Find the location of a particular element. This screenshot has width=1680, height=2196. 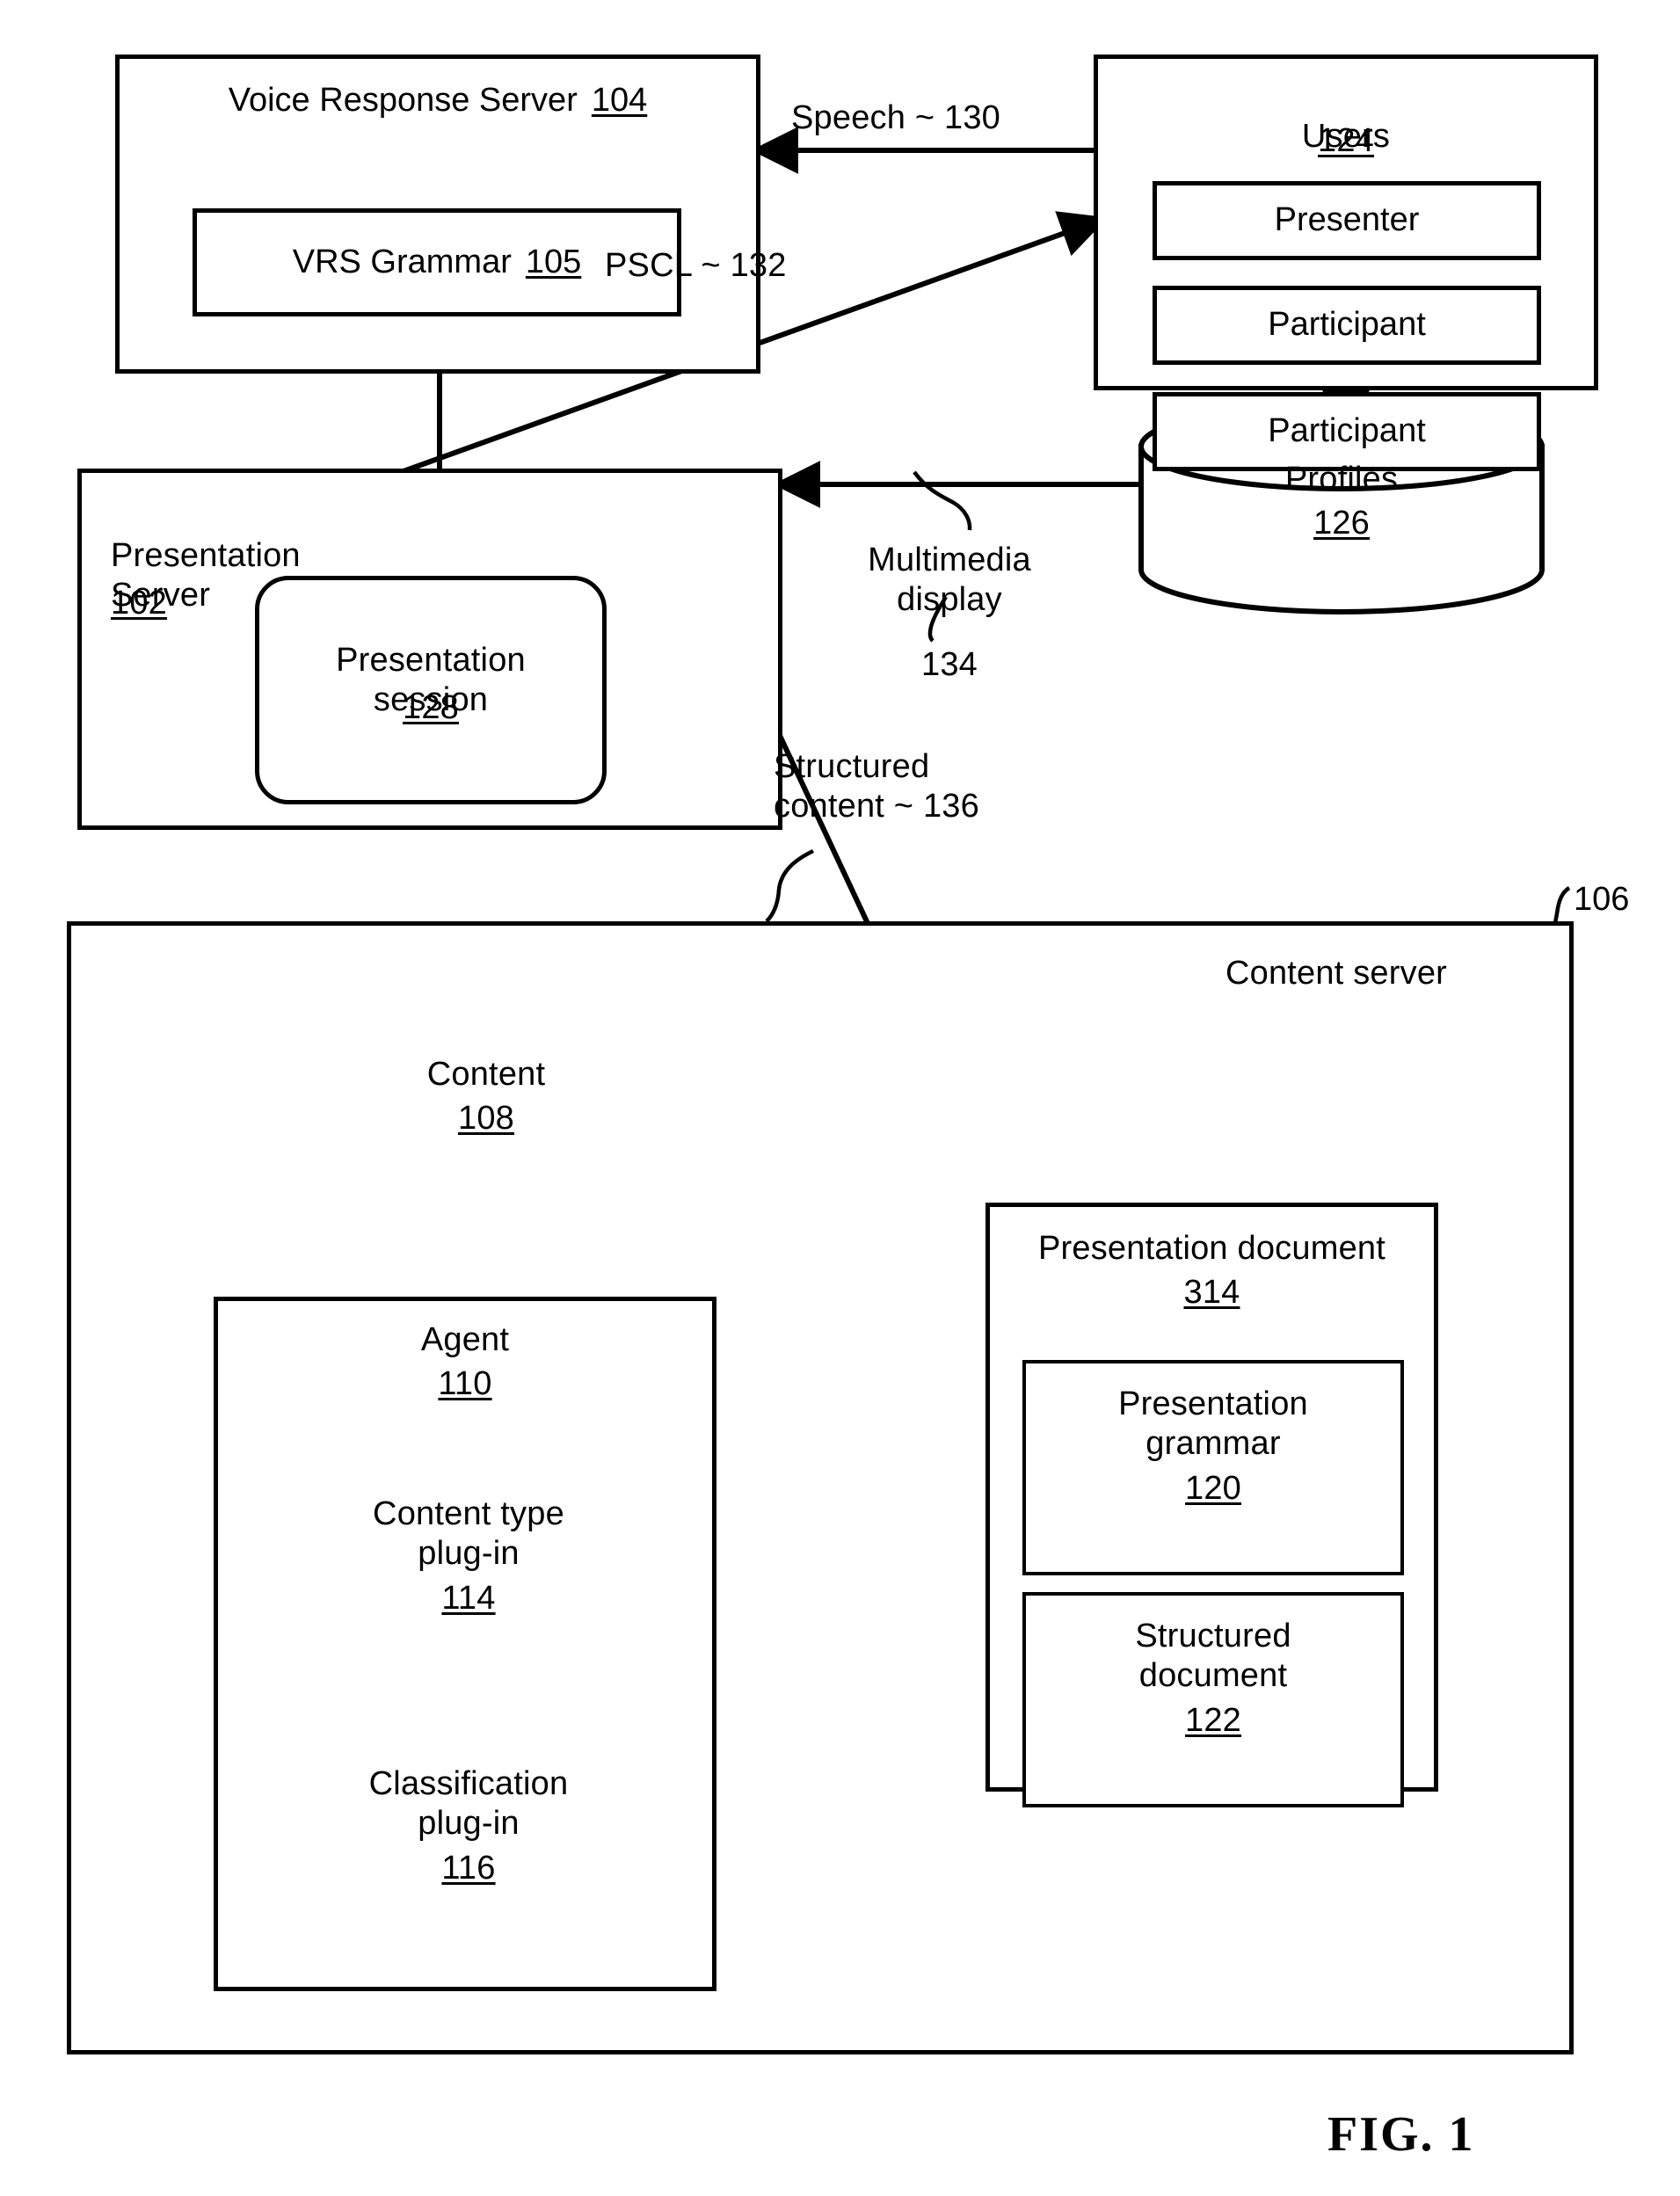

user-role-presenter-box is located at coordinates (1347, 220).